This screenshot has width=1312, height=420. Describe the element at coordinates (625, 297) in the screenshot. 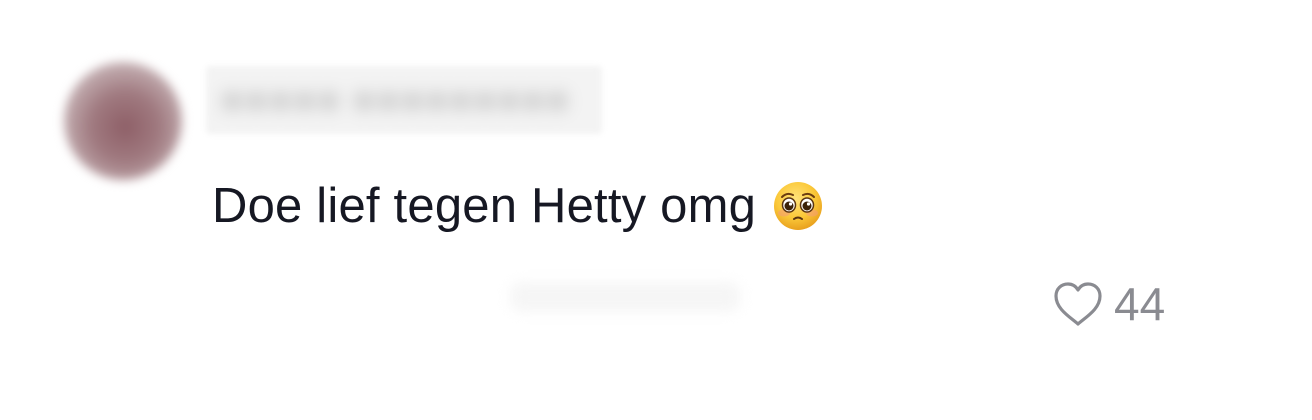

I see `blurred-area` at that location.